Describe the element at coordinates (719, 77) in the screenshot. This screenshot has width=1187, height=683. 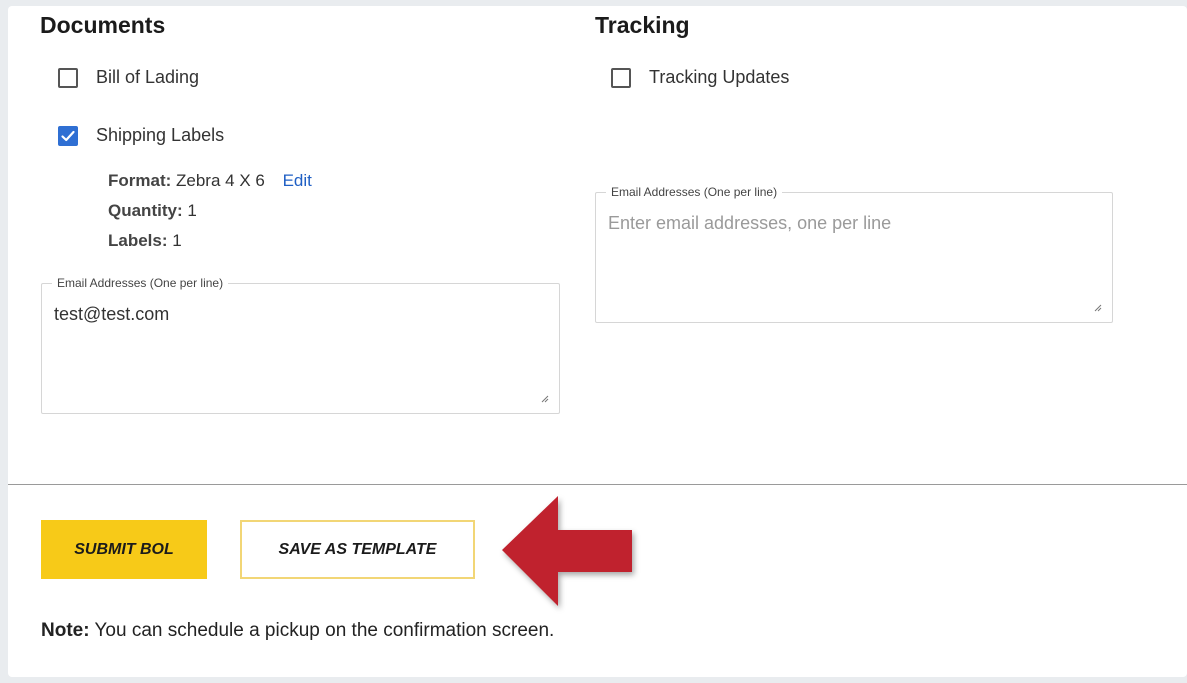
I see `tracking-updates-label: Tracking Updates` at that location.